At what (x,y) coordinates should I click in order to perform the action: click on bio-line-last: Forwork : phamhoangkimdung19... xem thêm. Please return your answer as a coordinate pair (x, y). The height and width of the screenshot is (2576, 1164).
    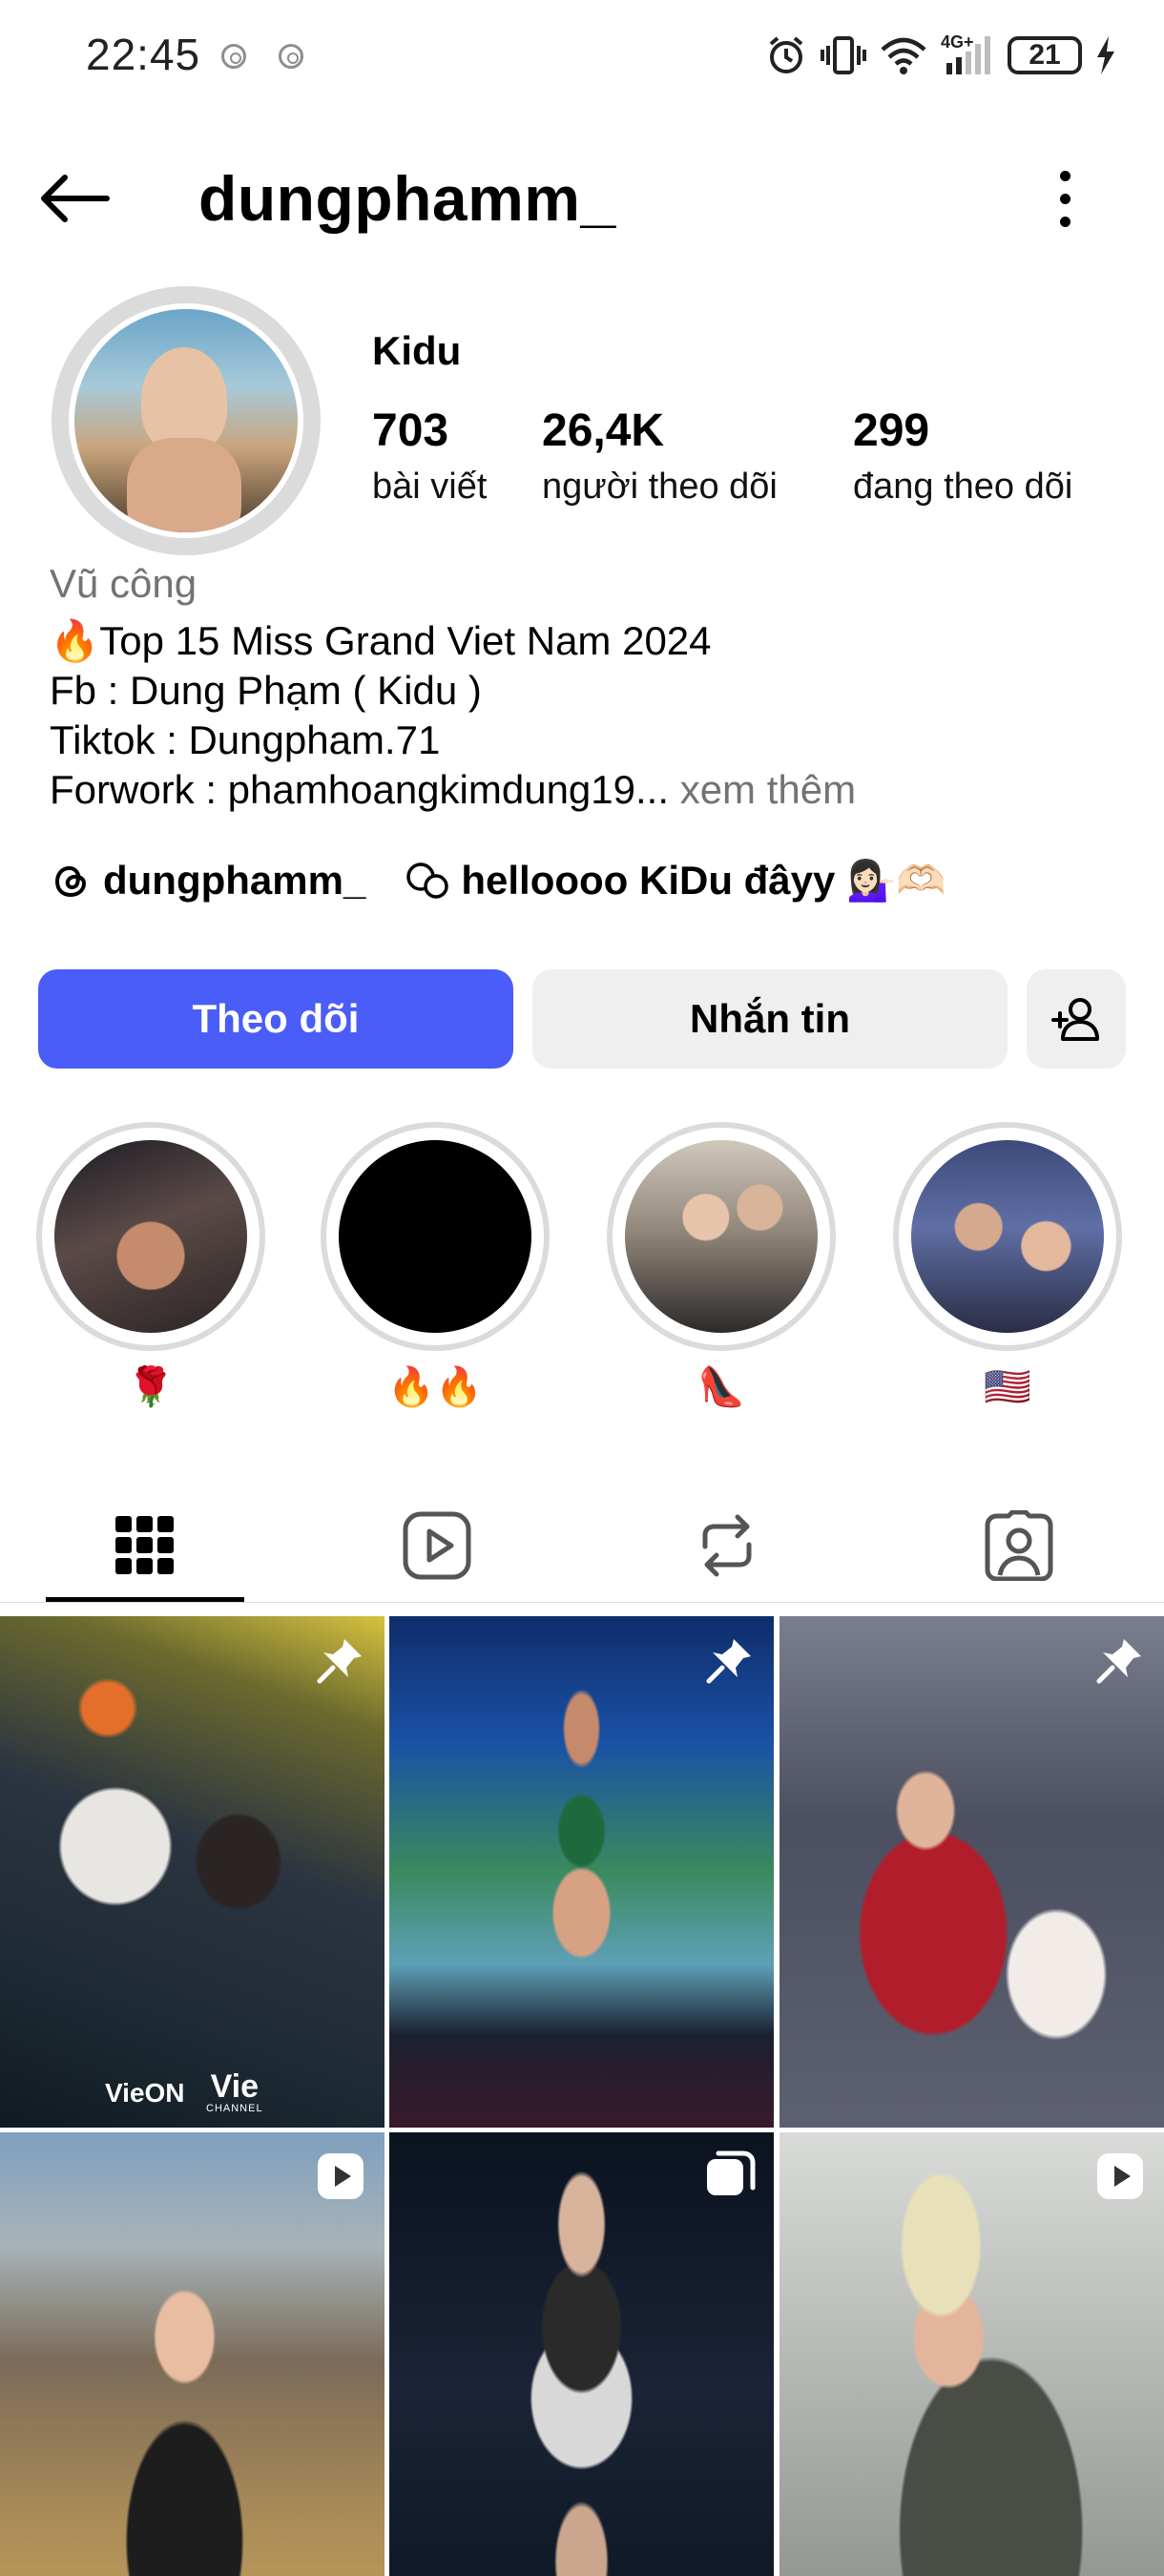
    Looking at the image, I should click on (453, 790).